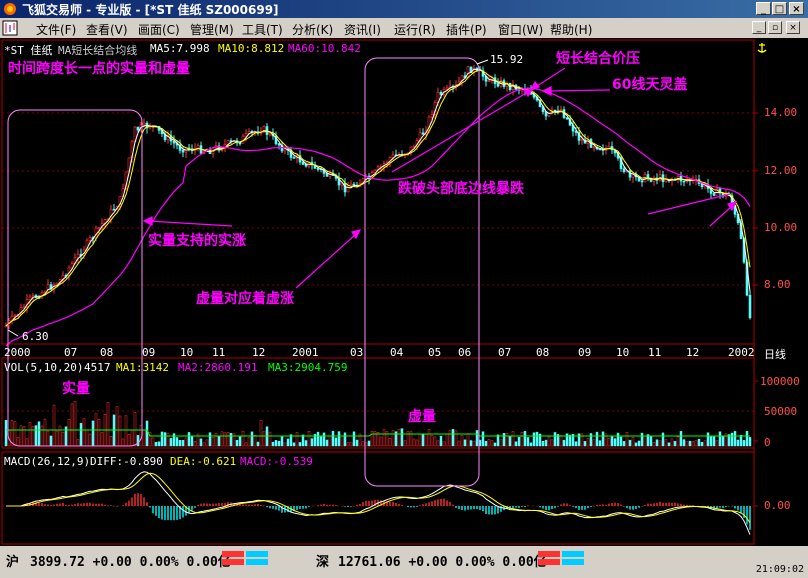 The width and height of the screenshot is (808, 578). Describe the element at coordinates (796, 8) in the screenshot. I see `window-close-button: ×` at that location.